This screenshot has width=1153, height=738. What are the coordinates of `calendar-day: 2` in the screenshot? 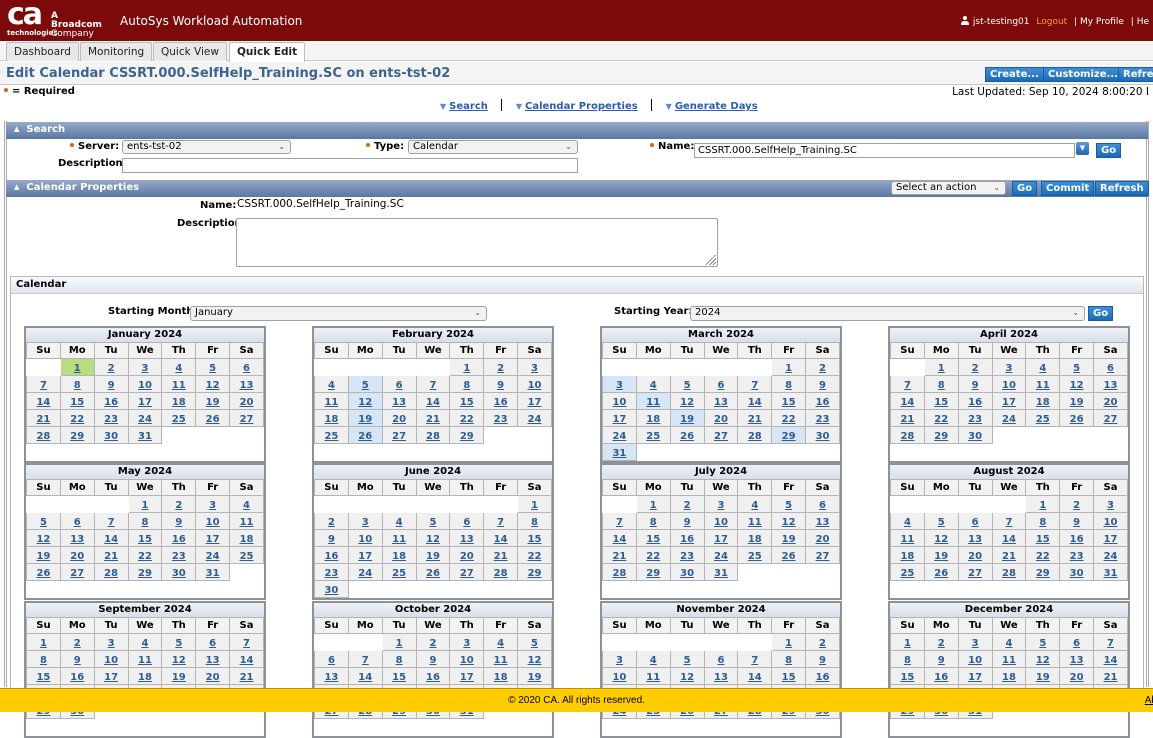 It's located at (77, 642).